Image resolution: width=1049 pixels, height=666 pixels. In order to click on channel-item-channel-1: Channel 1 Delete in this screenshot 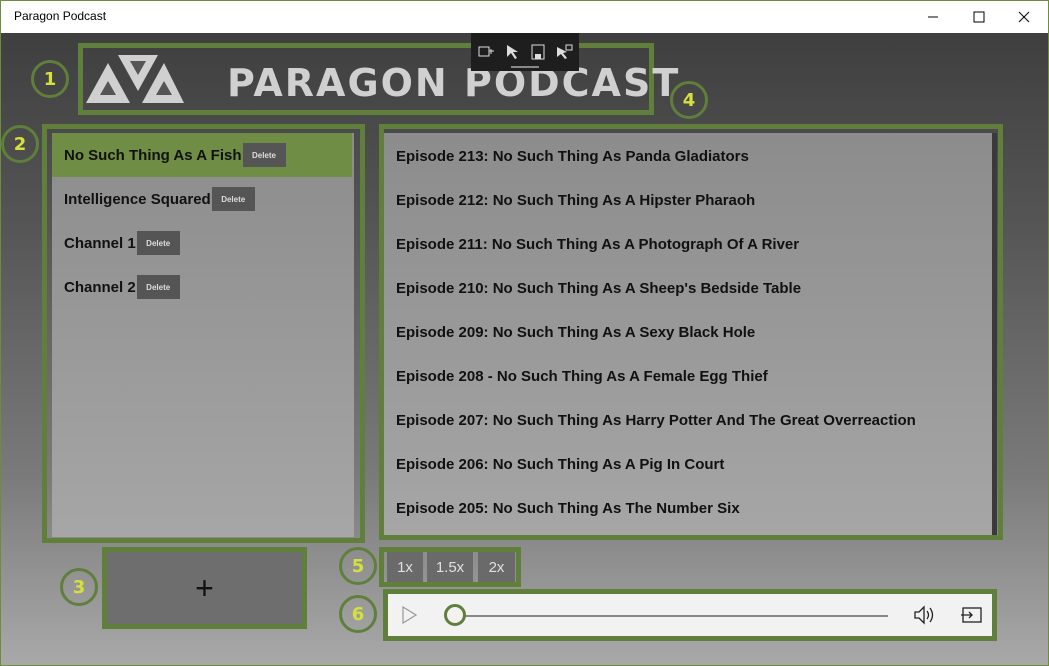, I will do `click(202, 243)`.